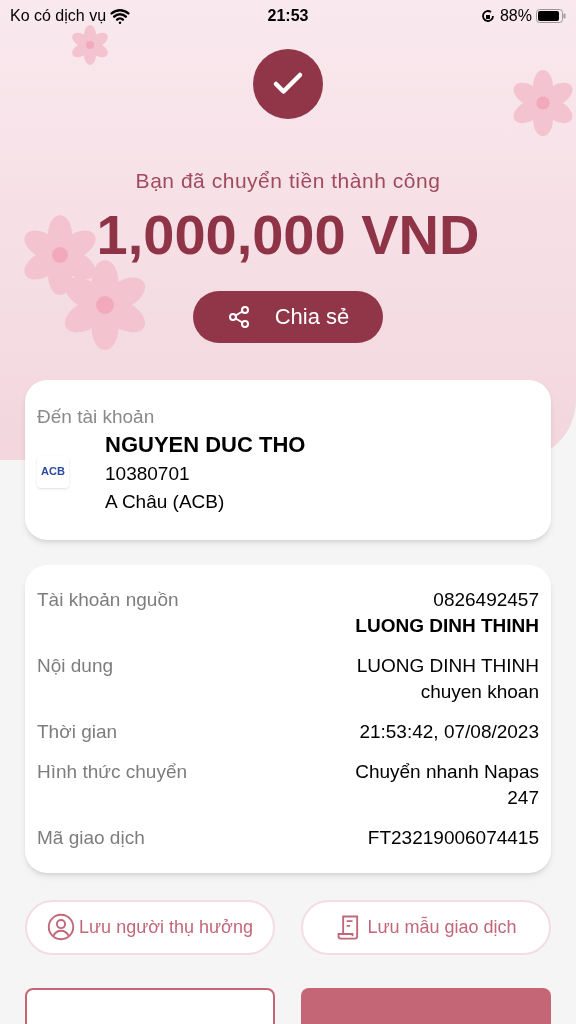 This screenshot has height=1024, width=576. Describe the element at coordinates (112, 771) in the screenshot. I see `detail-label: Hình thức chuyển` at that location.